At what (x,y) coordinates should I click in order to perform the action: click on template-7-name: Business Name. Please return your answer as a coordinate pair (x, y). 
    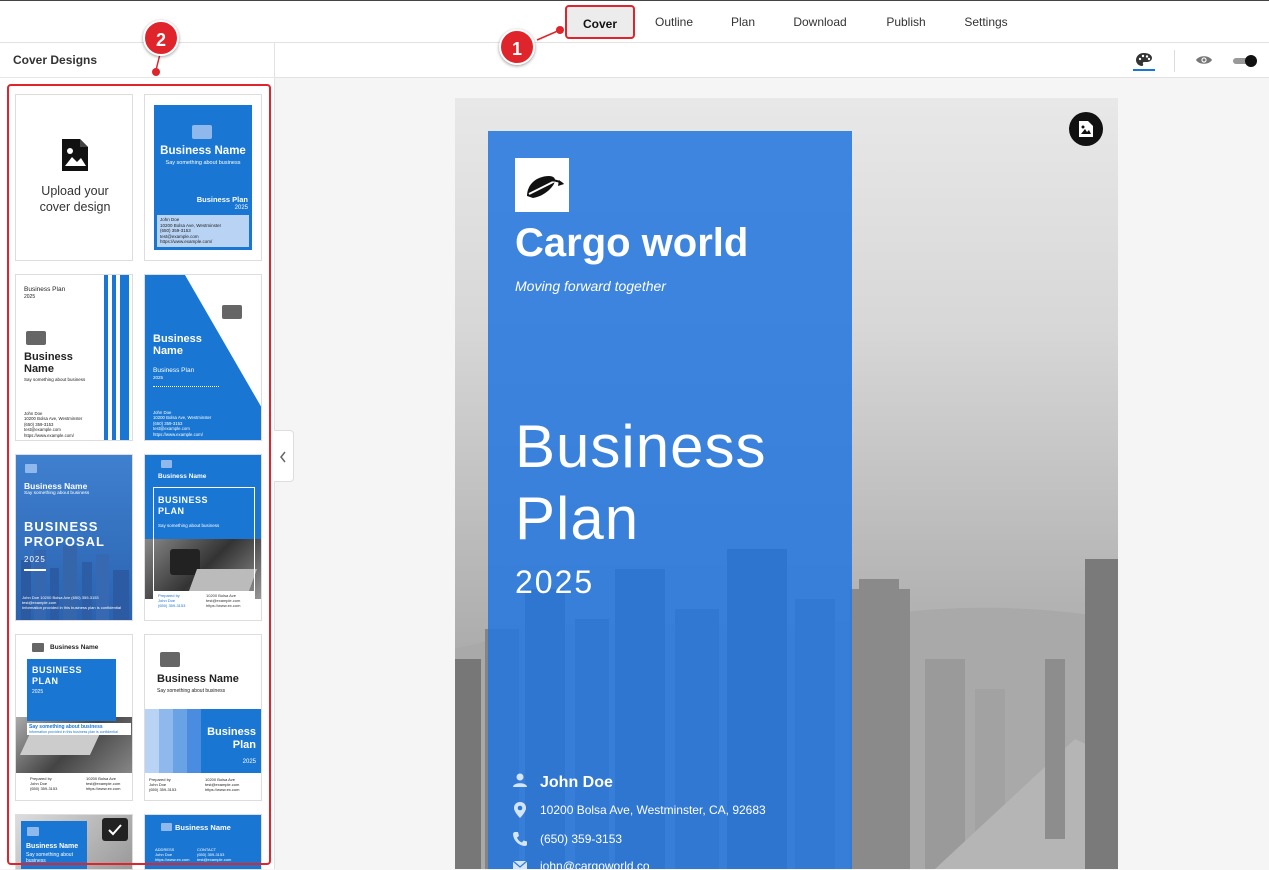
    Looking at the image, I should click on (198, 679).